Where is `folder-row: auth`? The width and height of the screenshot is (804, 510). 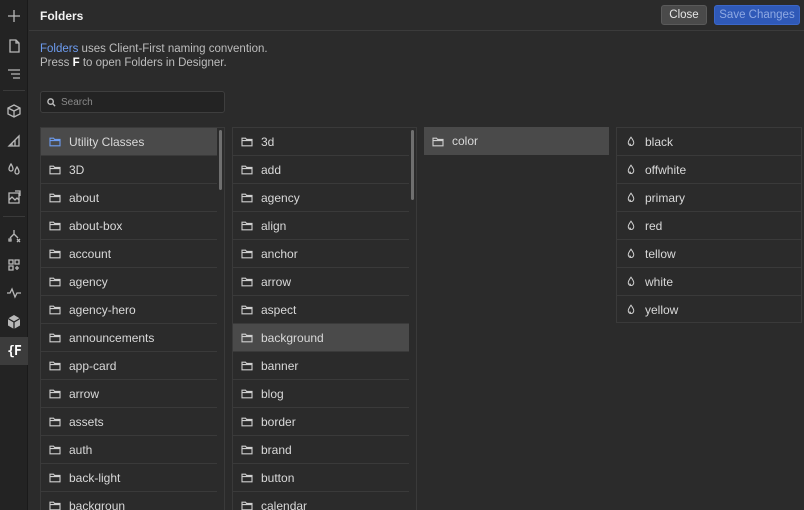 folder-row: auth is located at coordinates (129, 450).